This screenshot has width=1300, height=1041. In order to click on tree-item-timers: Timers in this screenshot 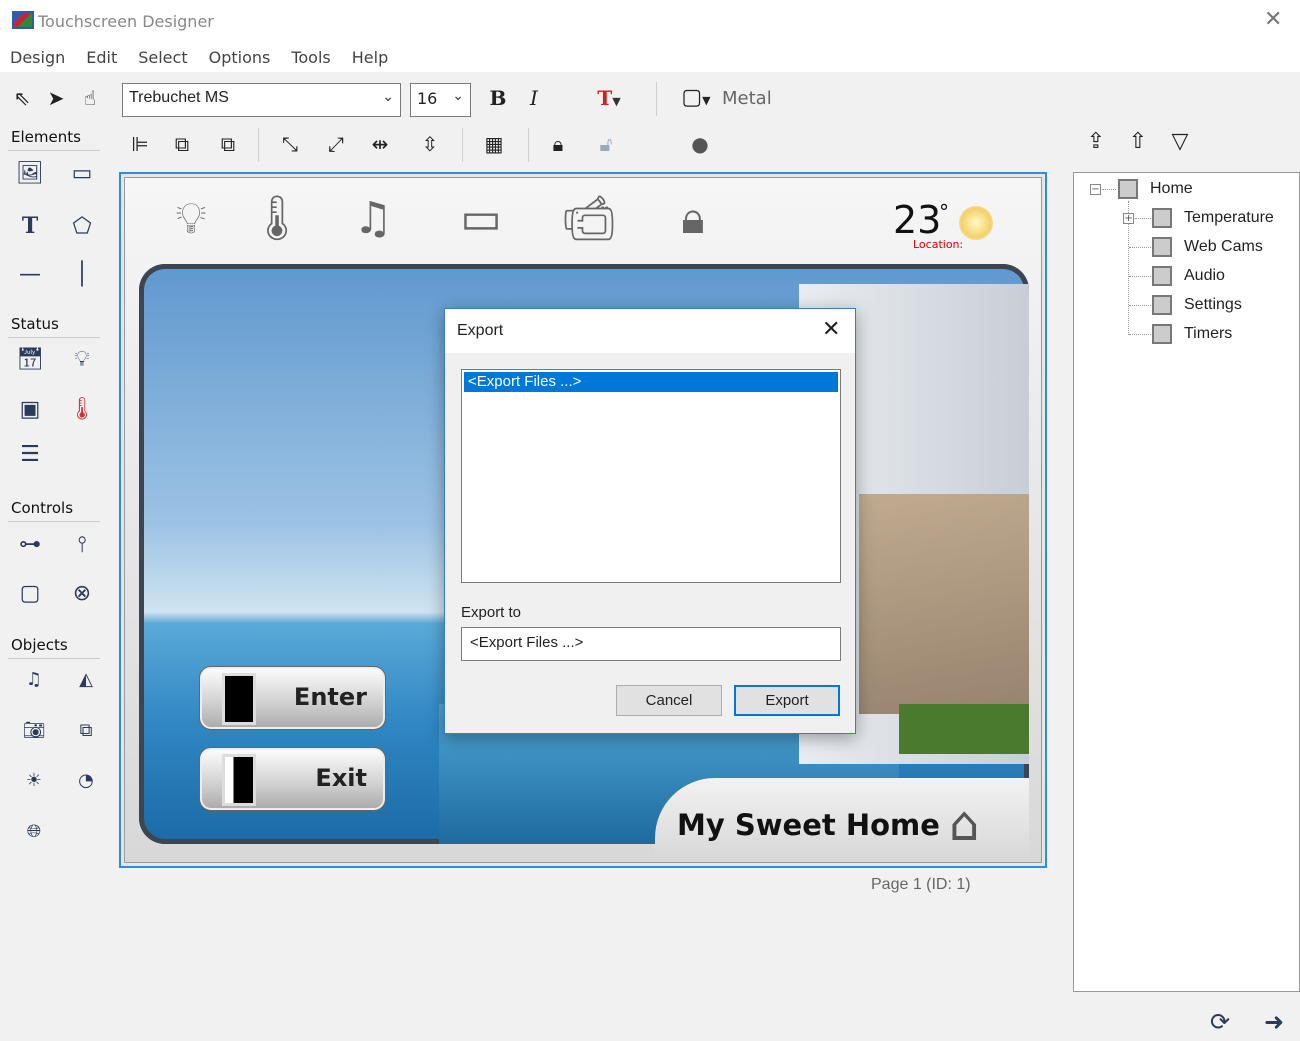, I will do `click(1192, 334)`.